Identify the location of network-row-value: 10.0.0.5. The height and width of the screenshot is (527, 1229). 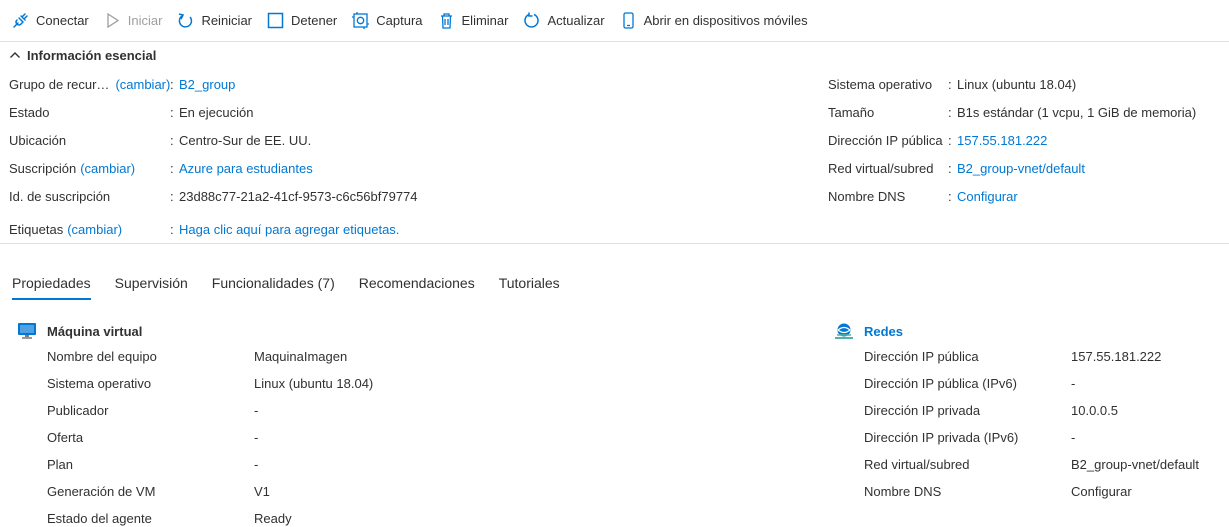
(1094, 410).